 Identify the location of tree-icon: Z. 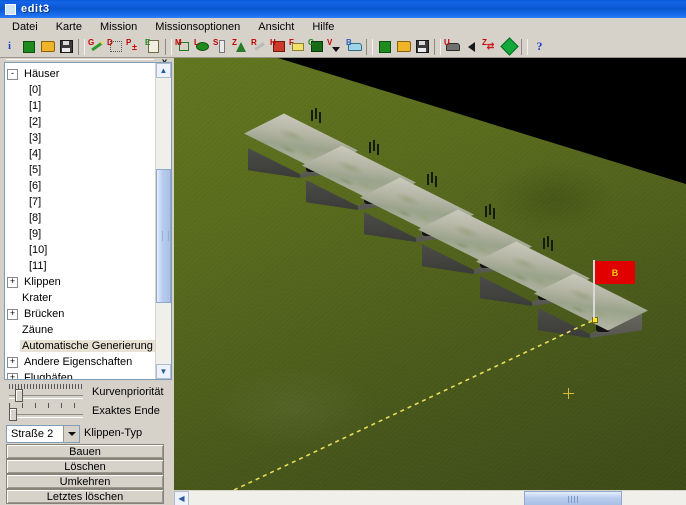
(240, 47).